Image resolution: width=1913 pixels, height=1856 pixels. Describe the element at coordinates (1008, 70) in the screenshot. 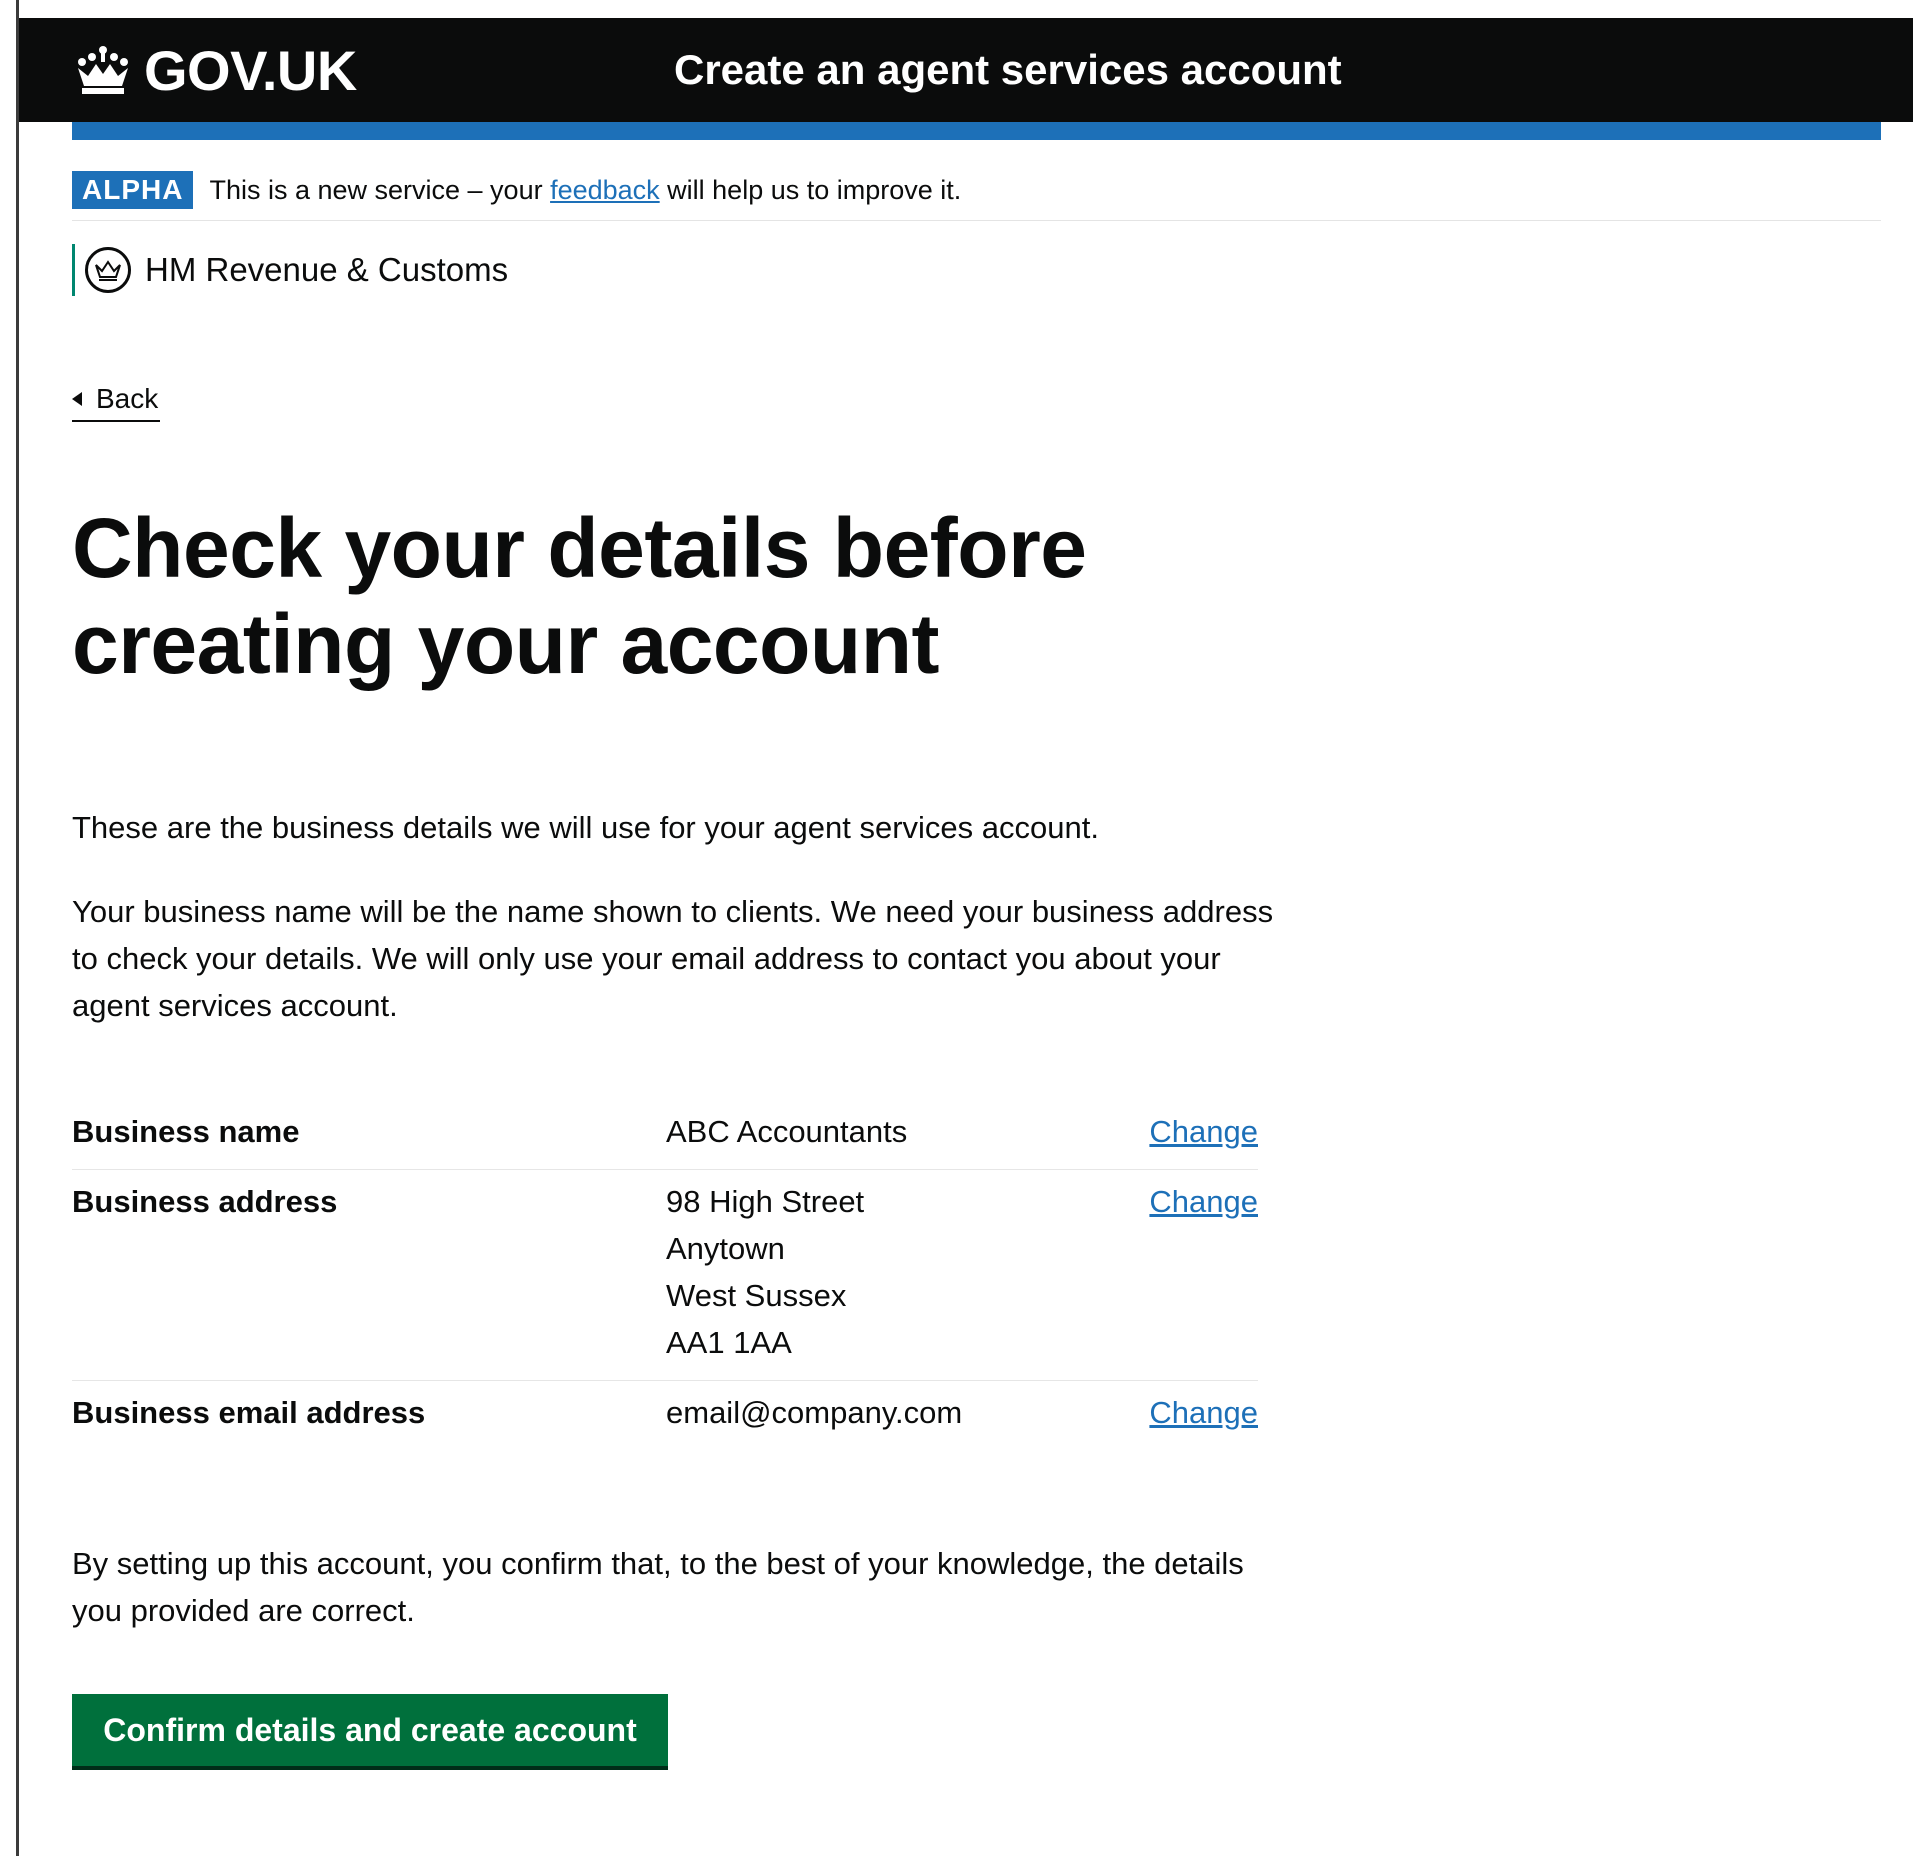

I see `service-name: Create an agent services account` at that location.